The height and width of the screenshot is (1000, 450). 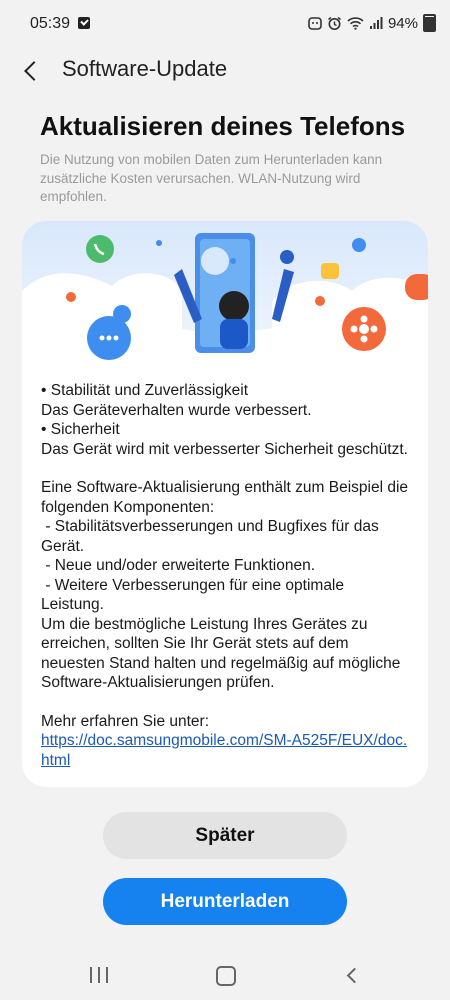 I want to click on status-bar: 05:39 94%, so click(x=225, y=24).